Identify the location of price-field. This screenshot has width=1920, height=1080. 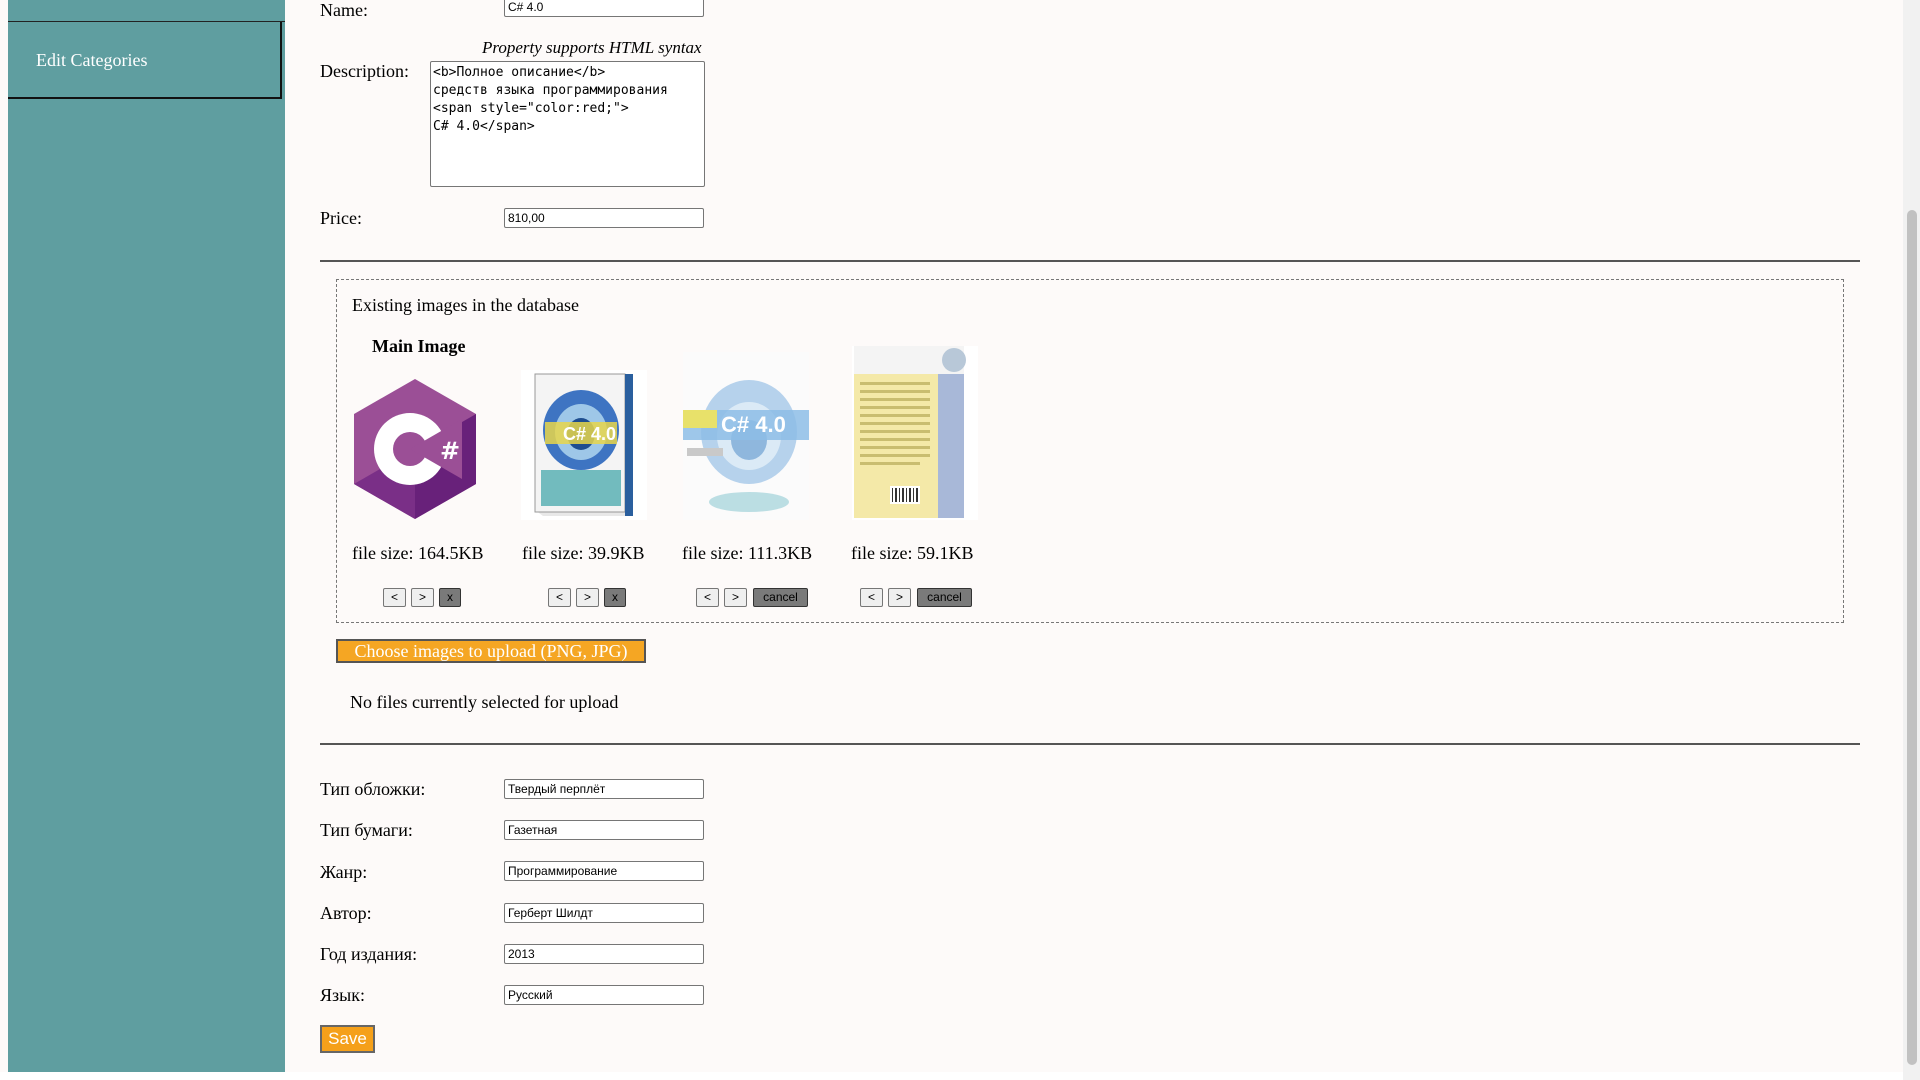
(604, 218).